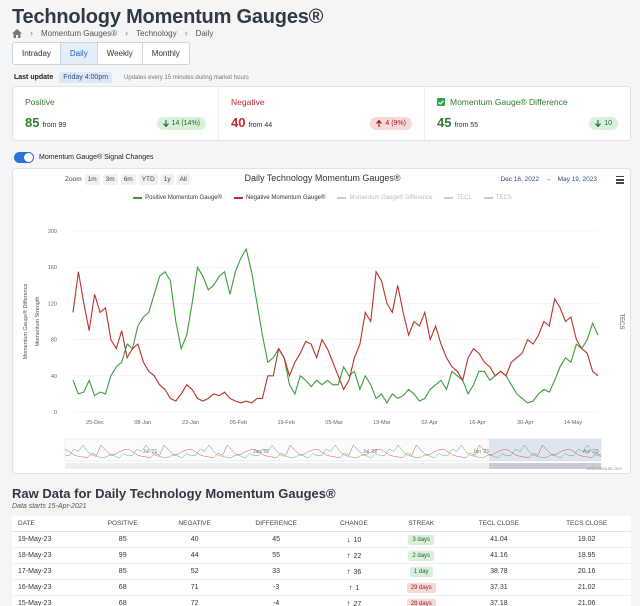 This screenshot has height=606, width=640. I want to click on legend-positive: Positive Momentum Gauge®, so click(177, 198).